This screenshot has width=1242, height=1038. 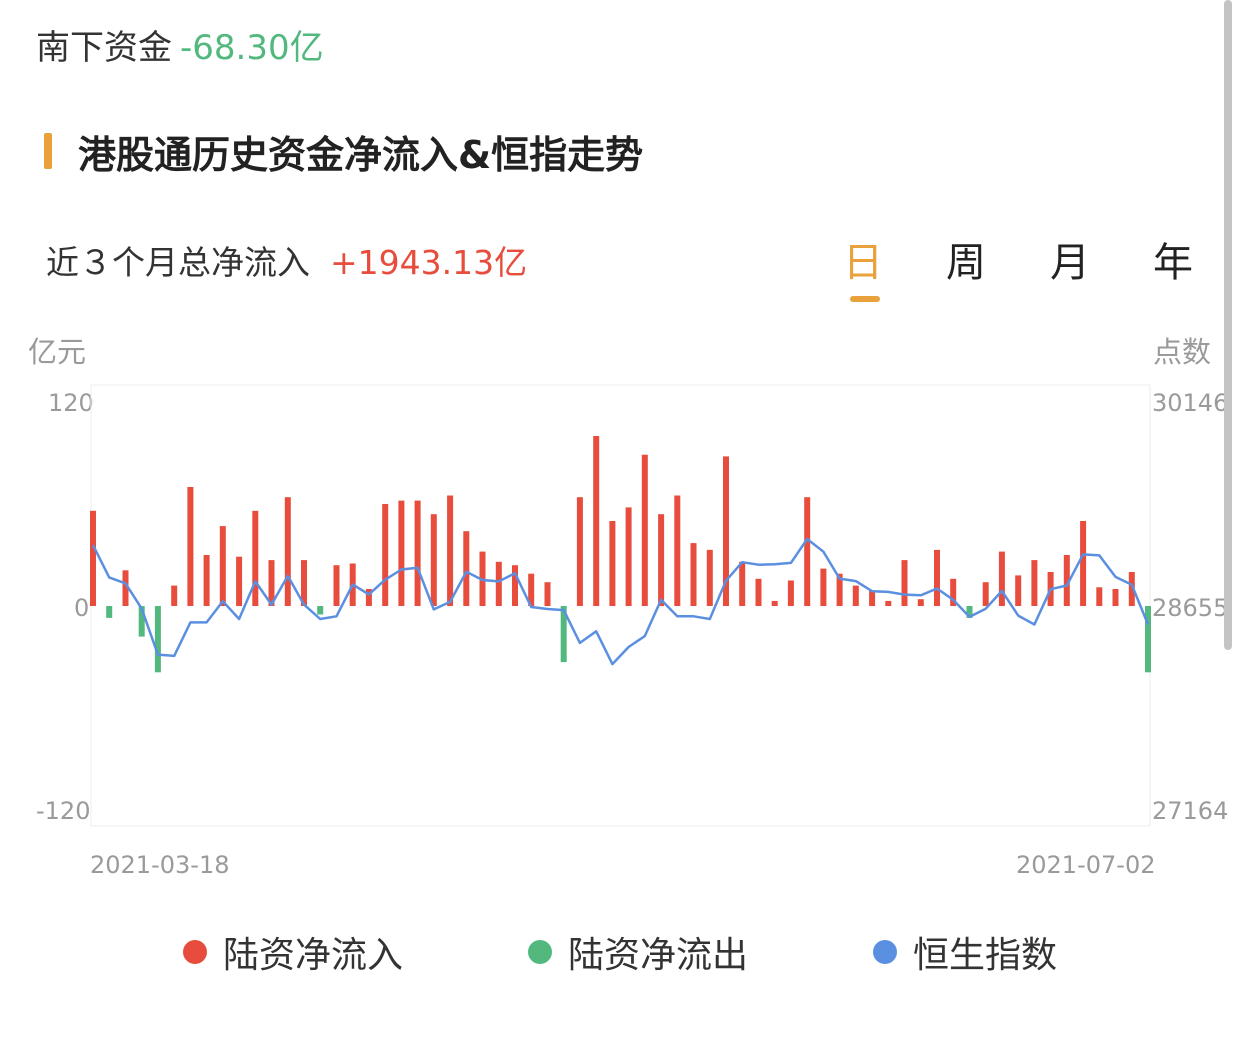 I want to click on hsi-line, so click(x=620, y=601).